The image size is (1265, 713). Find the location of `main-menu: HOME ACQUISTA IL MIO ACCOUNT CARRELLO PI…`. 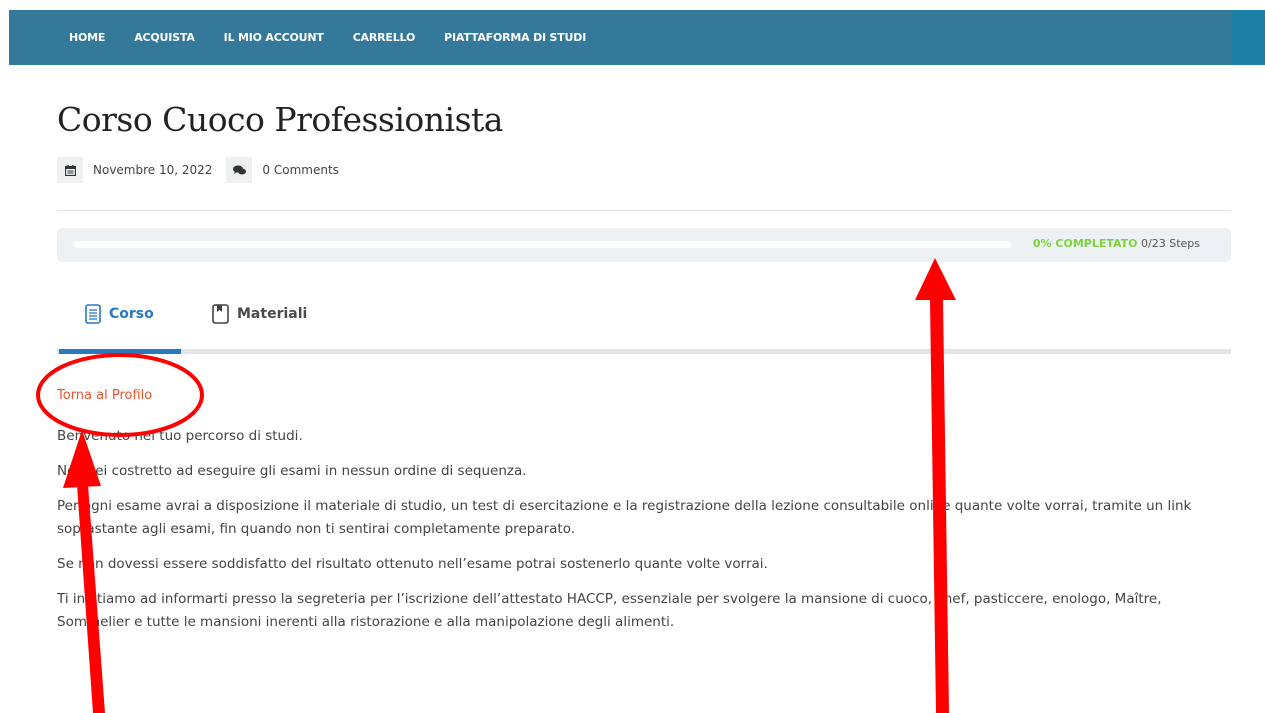

main-menu: HOME ACQUISTA IL MIO ACCOUNT CARRELLO PI… is located at coordinates (342, 37).